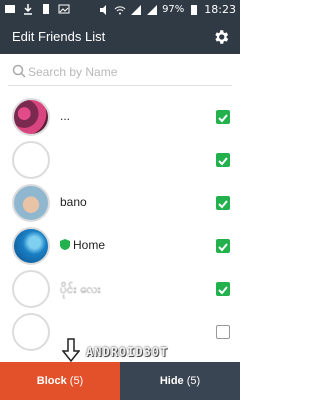 The width and height of the screenshot is (320, 400). Describe the element at coordinates (193, 381) in the screenshot. I see `hide-count: (5)` at that location.